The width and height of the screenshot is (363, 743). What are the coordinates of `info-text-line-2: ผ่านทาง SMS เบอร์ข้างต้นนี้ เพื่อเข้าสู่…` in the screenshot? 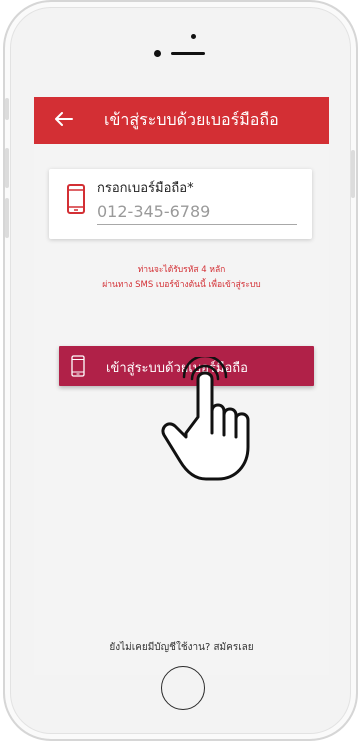 It's located at (181, 285).